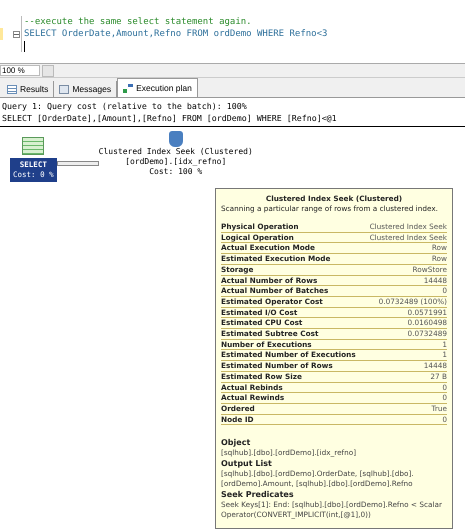 The width and height of the screenshot is (465, 530). What do you see at coordinates (20, 70) in the screenshot?
I see `zoom-dropdown: 100 %` at bounding box center [20, 70].